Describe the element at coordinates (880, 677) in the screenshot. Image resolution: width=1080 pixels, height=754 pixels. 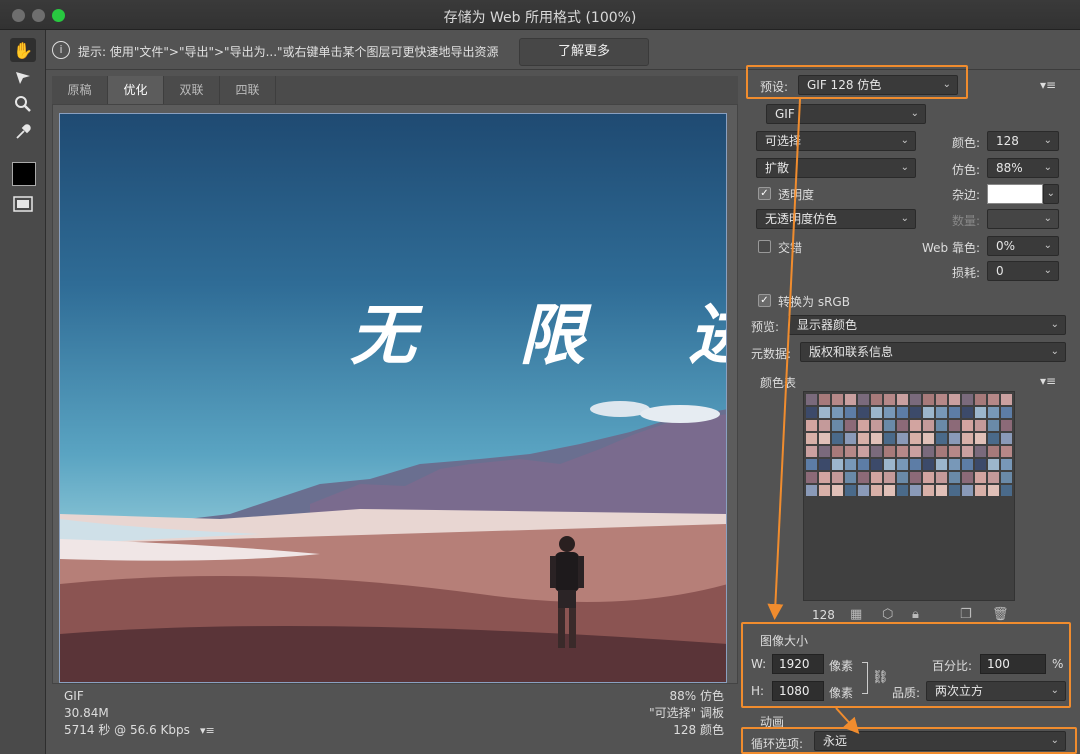
I see `link-proportions-icon: ⛓︎` at that location.